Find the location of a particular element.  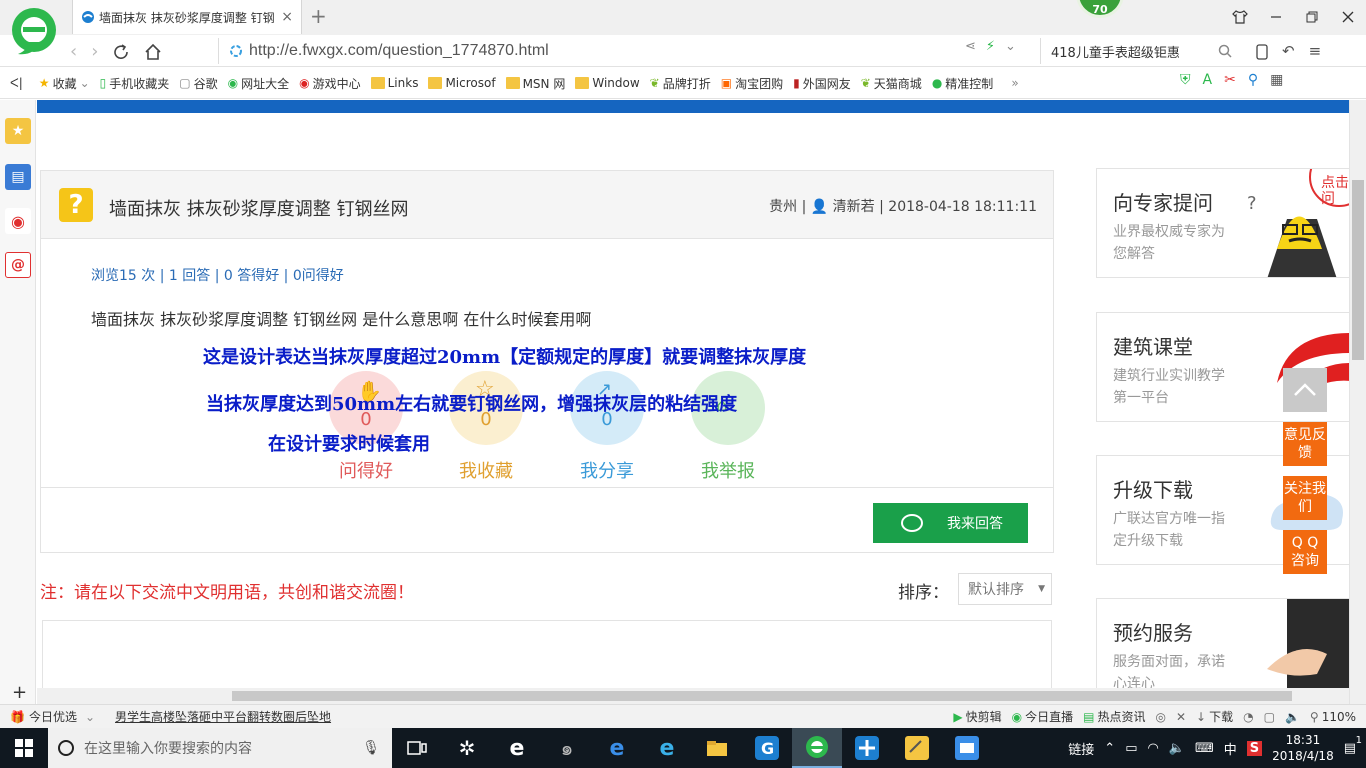

pinwheel-app-icon: ✲ is located at coordinates (467, 748).